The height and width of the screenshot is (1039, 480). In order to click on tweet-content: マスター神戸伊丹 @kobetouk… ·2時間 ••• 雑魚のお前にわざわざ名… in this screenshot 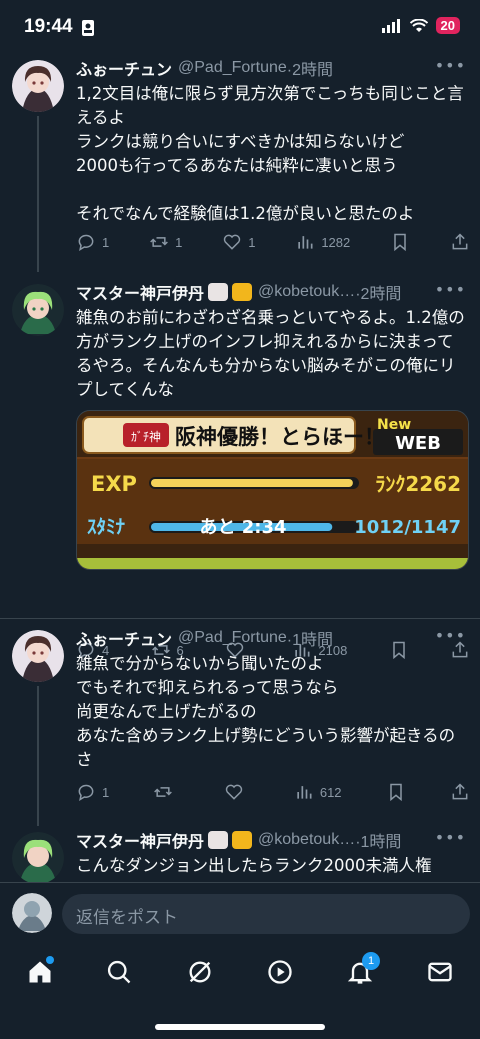, I will do `click(271, 341)`.